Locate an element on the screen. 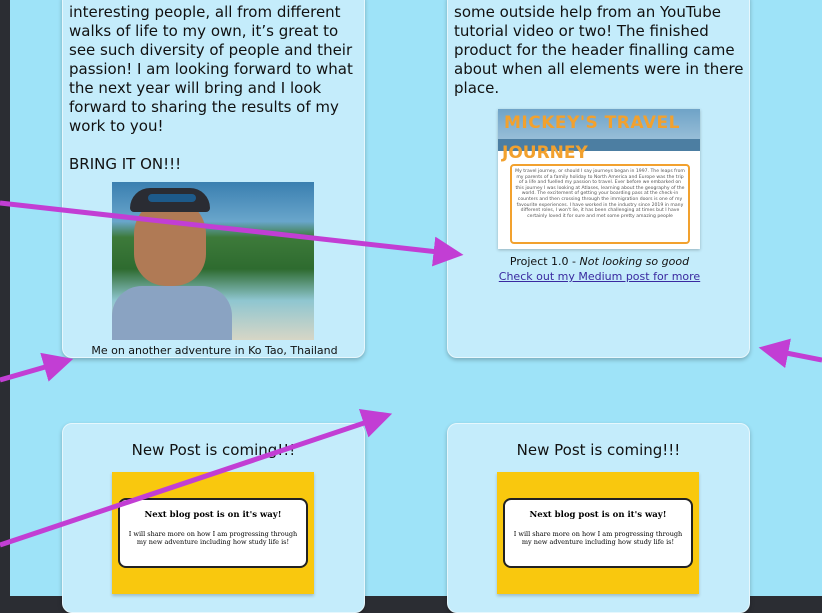 This screenshot has height=613, width=822. travel-image-title: MICKEY'S TRAVEL is located at coordinates (592, 123).